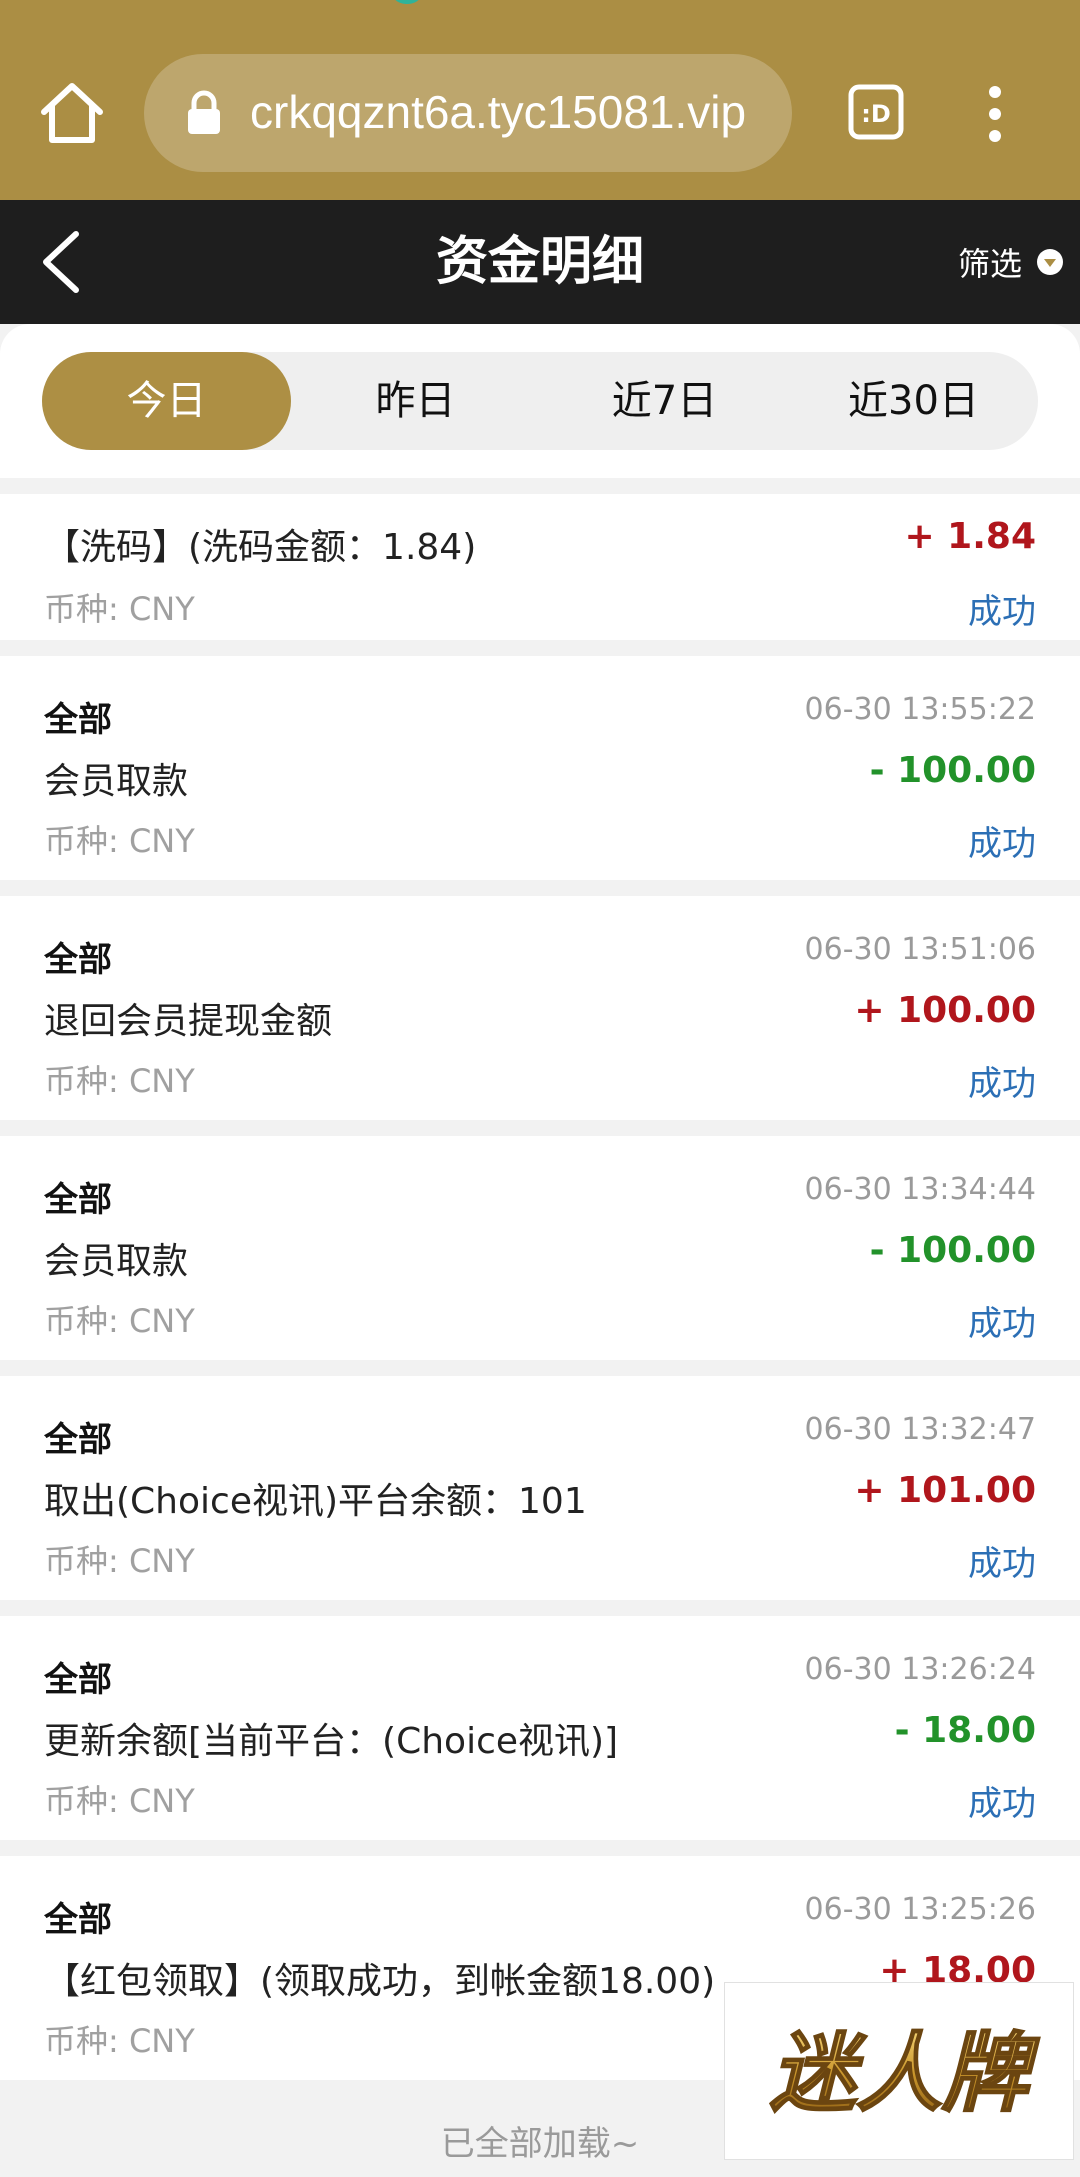 The width and height of the screenshot is (1080, 2177). Describe the element at coordinates (204, 112) in the screenshot. I see `lock-icon` at that location.